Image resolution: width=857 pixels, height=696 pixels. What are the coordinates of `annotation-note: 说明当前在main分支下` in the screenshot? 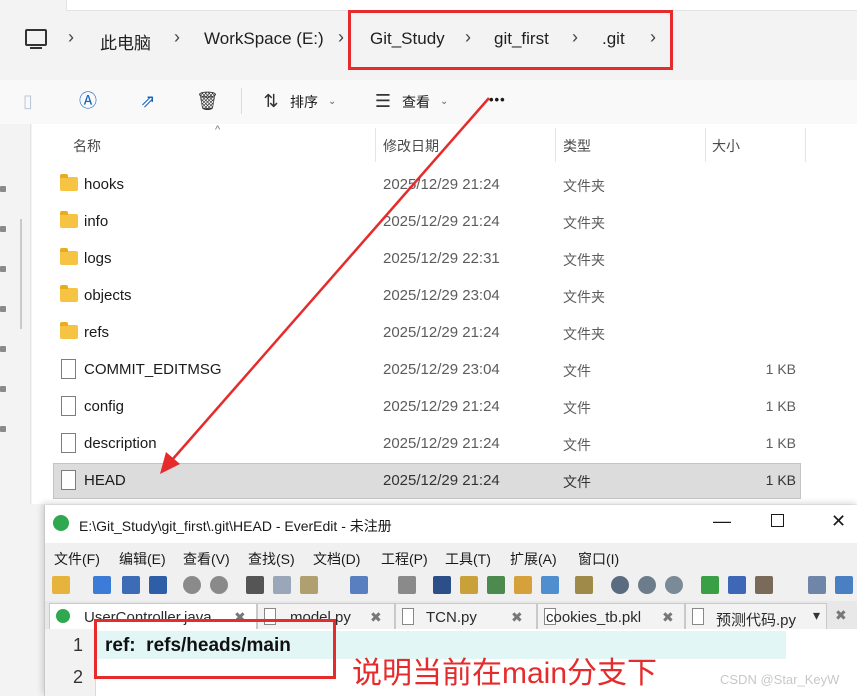 It's located at (505, 673).